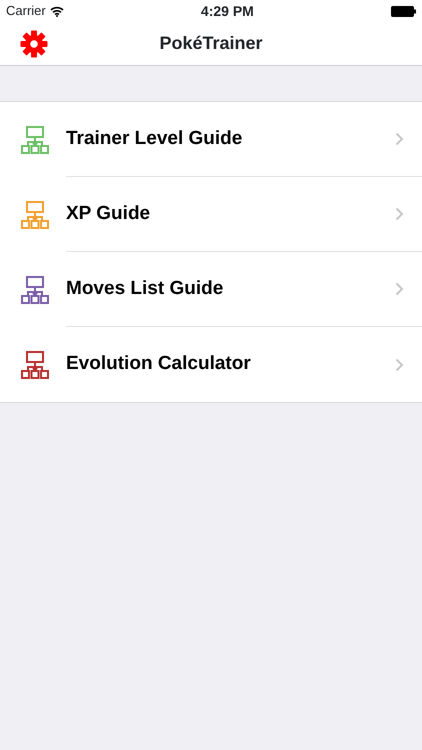  What do you see at coordinates (154, 138) in the screenshot?
I see `menu-label: Trainer Level Guide` at bounding box center [154, 138].